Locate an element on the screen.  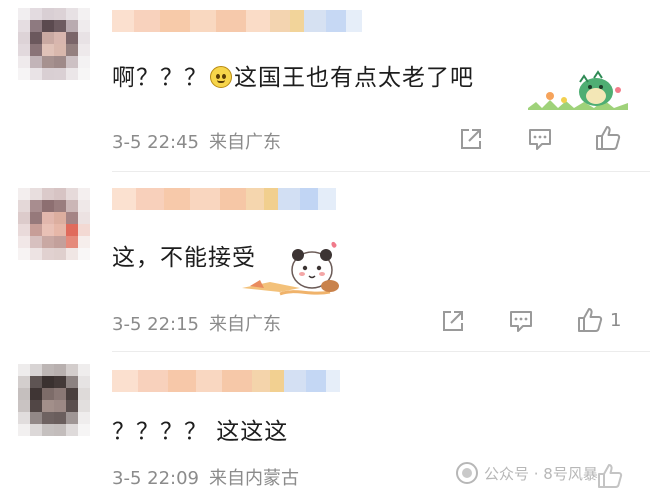
green-dinosaur-sticker is located at coordinates (578, 92).